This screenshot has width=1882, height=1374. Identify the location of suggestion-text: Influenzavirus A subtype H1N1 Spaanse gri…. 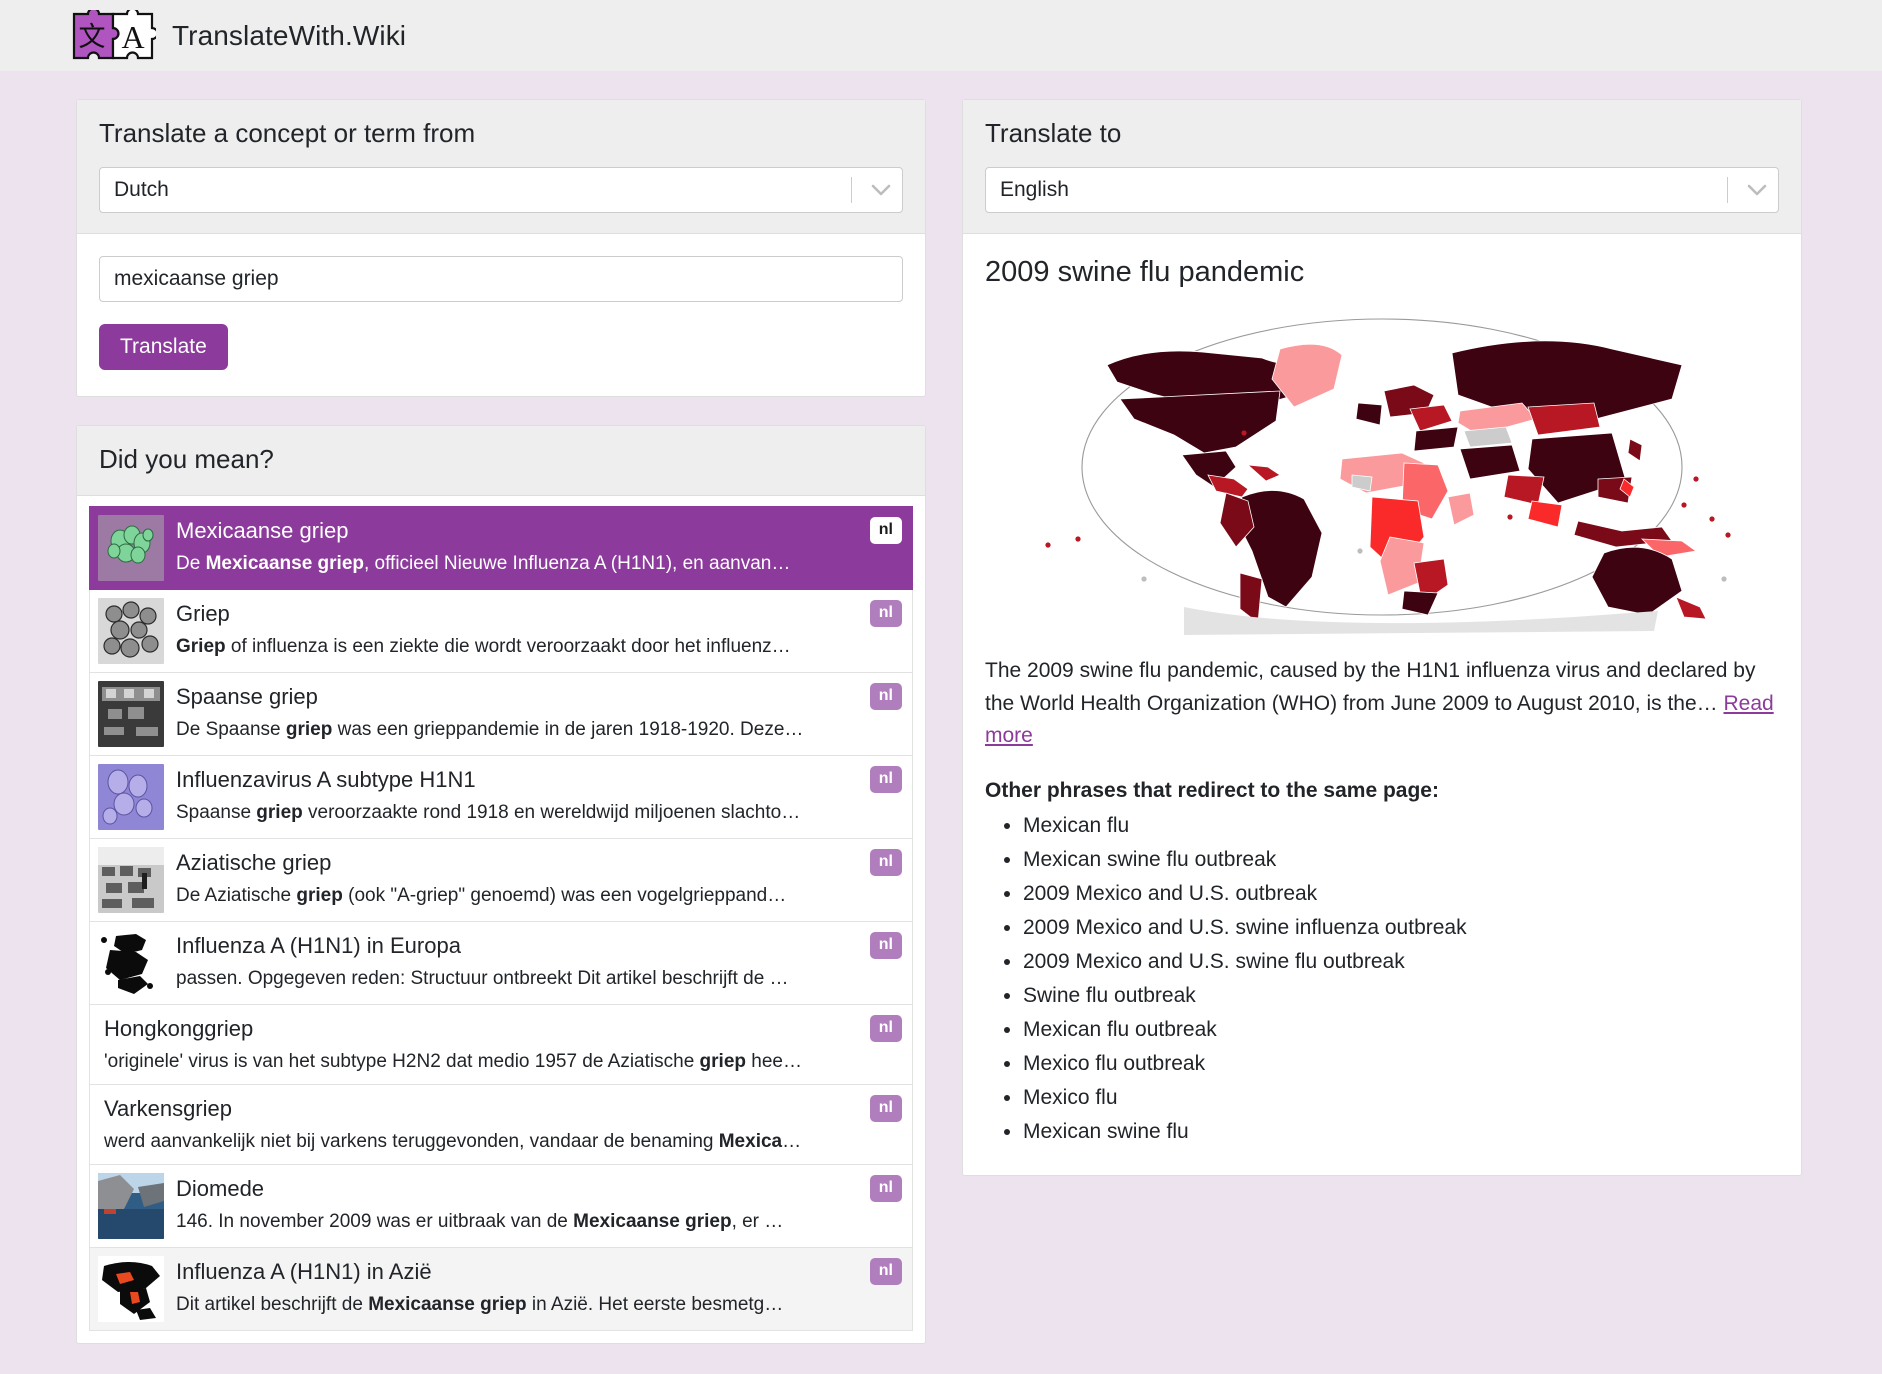
(539, 797).